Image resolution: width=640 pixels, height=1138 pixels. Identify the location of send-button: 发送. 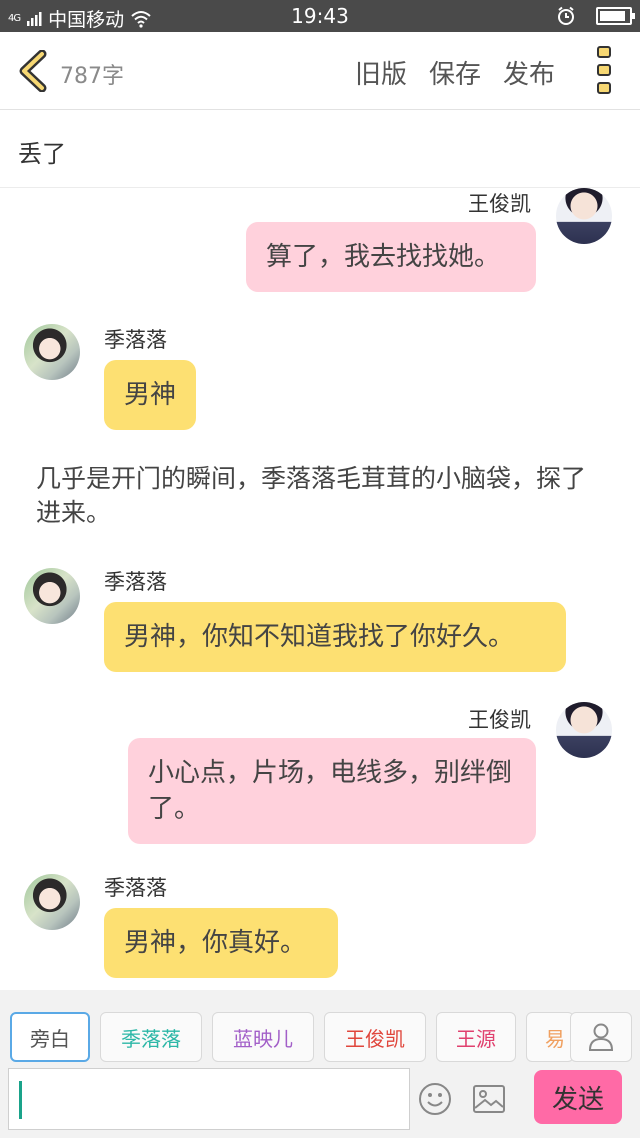
(578, 1097).